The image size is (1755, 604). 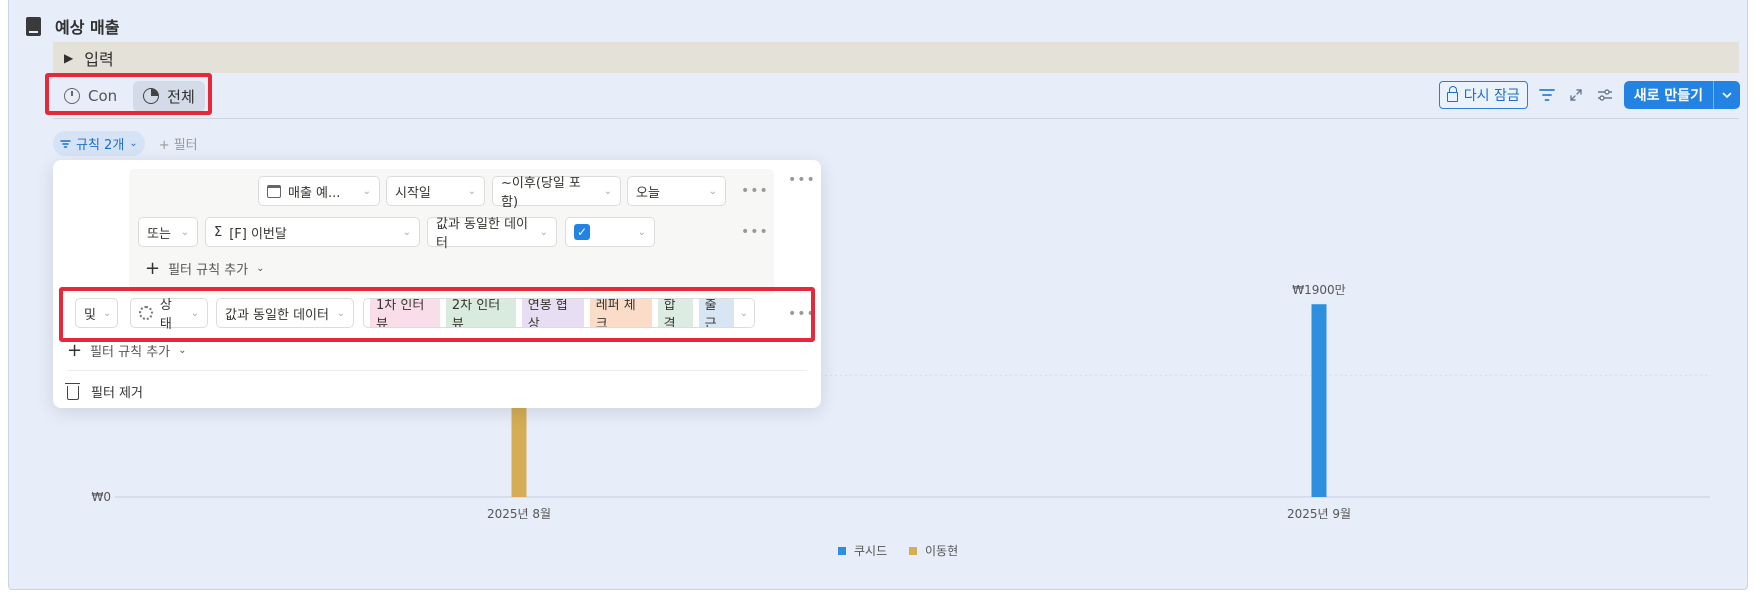 I want to click on value-label: 오늘, so click(x=648, y=193).